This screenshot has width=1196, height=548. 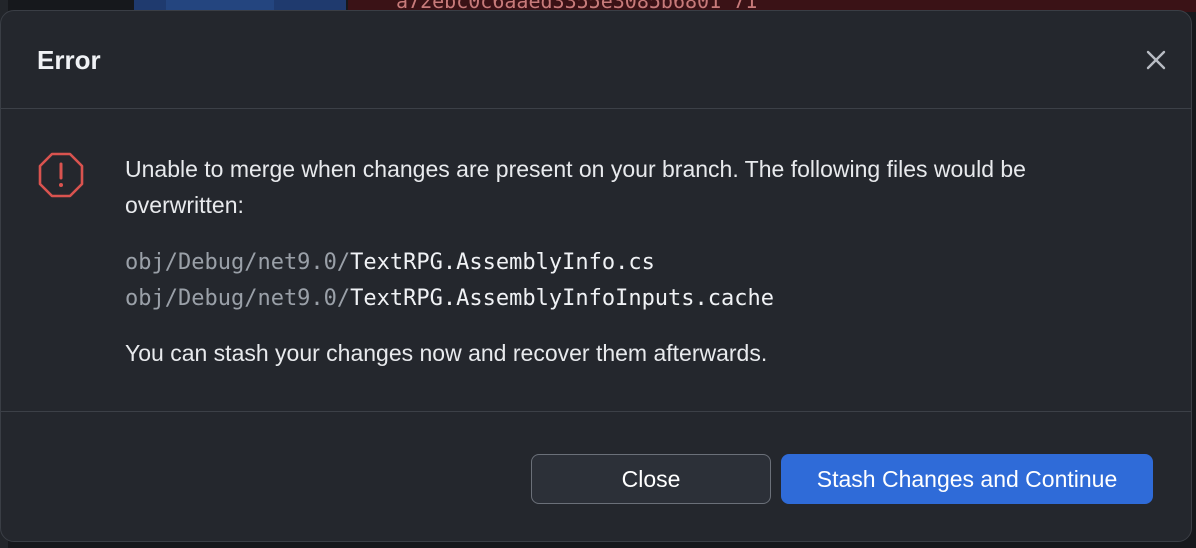 I want to click on file-list-item: obj/Debug/net9.0/TextRPG.AssemblyInfo.cs, so click(x=449, y=263).